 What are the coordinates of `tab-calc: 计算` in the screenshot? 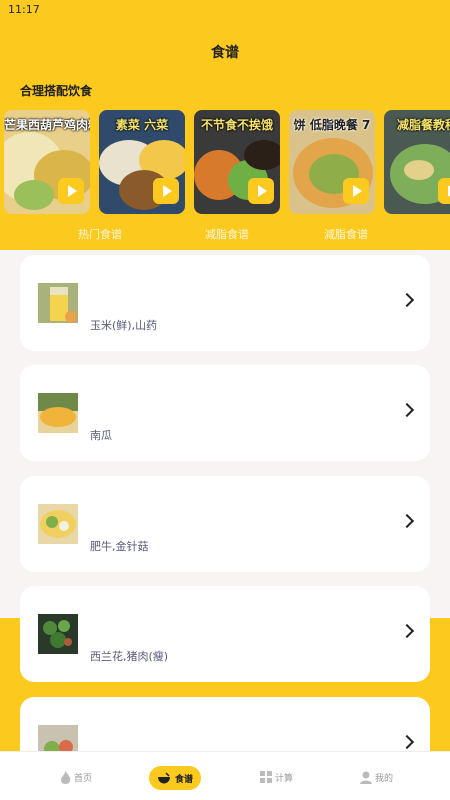 It's located at (276, 777).